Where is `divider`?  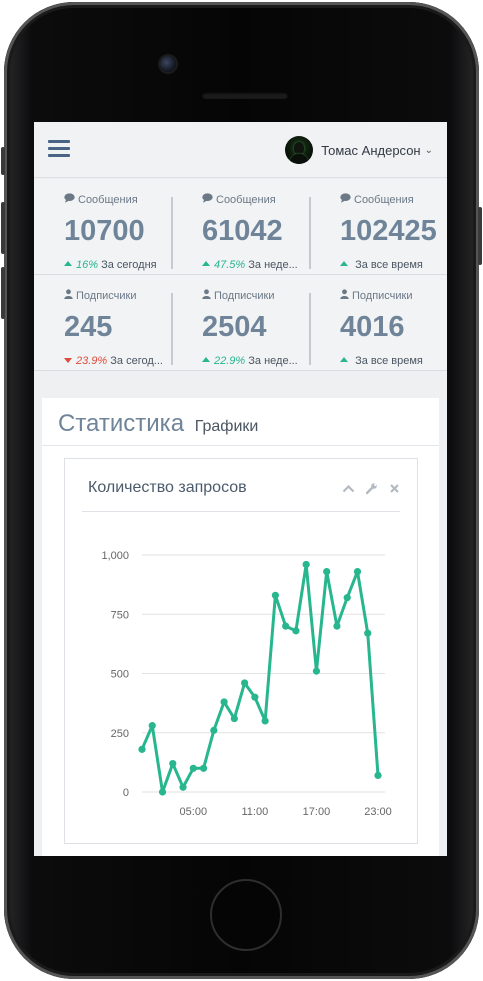
divider is located at coordinates (241, 511).